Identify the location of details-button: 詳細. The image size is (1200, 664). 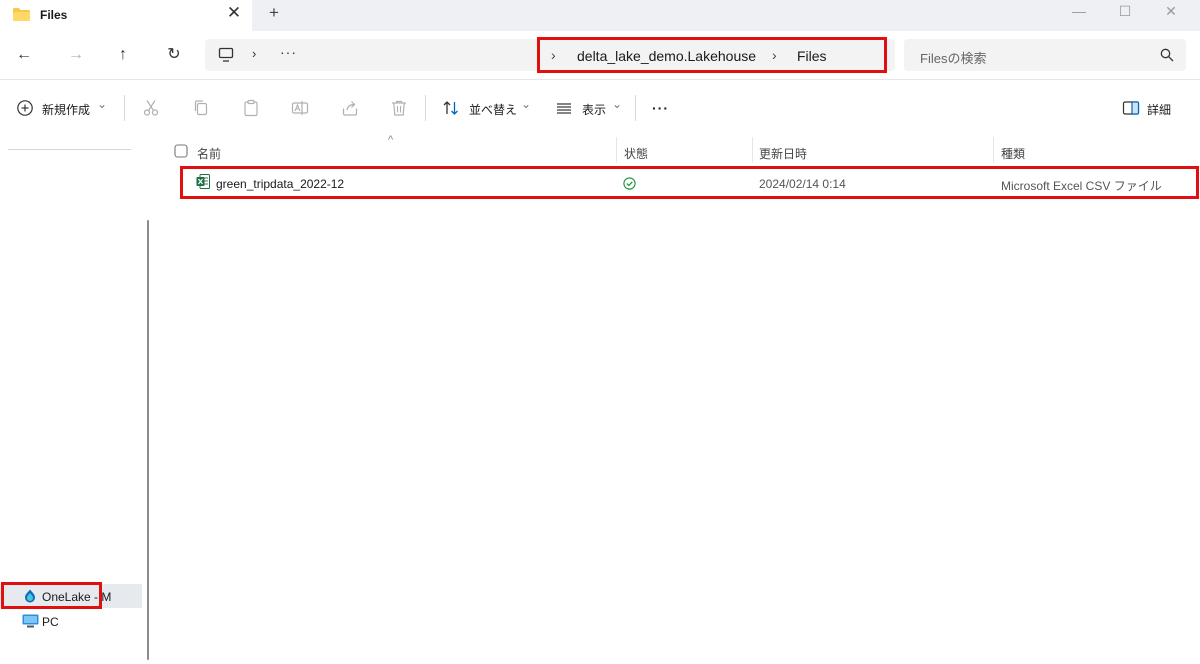
(1159, 109).